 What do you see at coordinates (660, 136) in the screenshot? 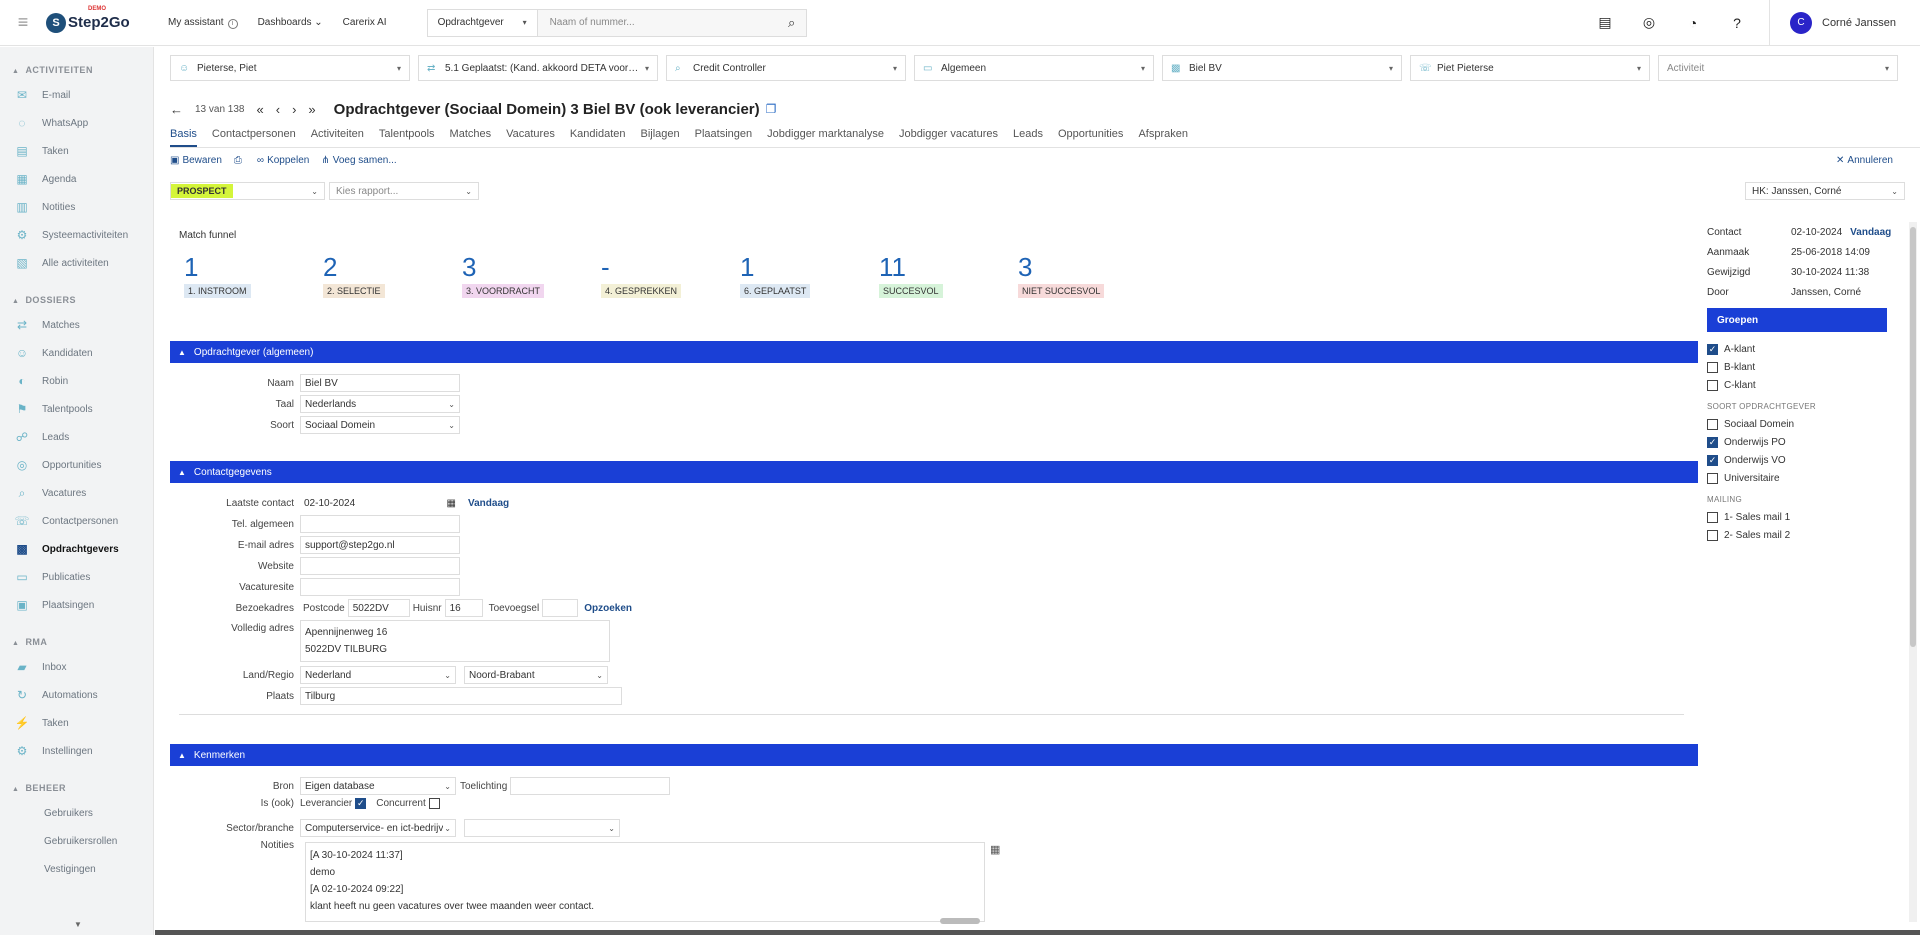
I see `tab-bijlagen: Bijlagen` at bounding box center [660, 136].